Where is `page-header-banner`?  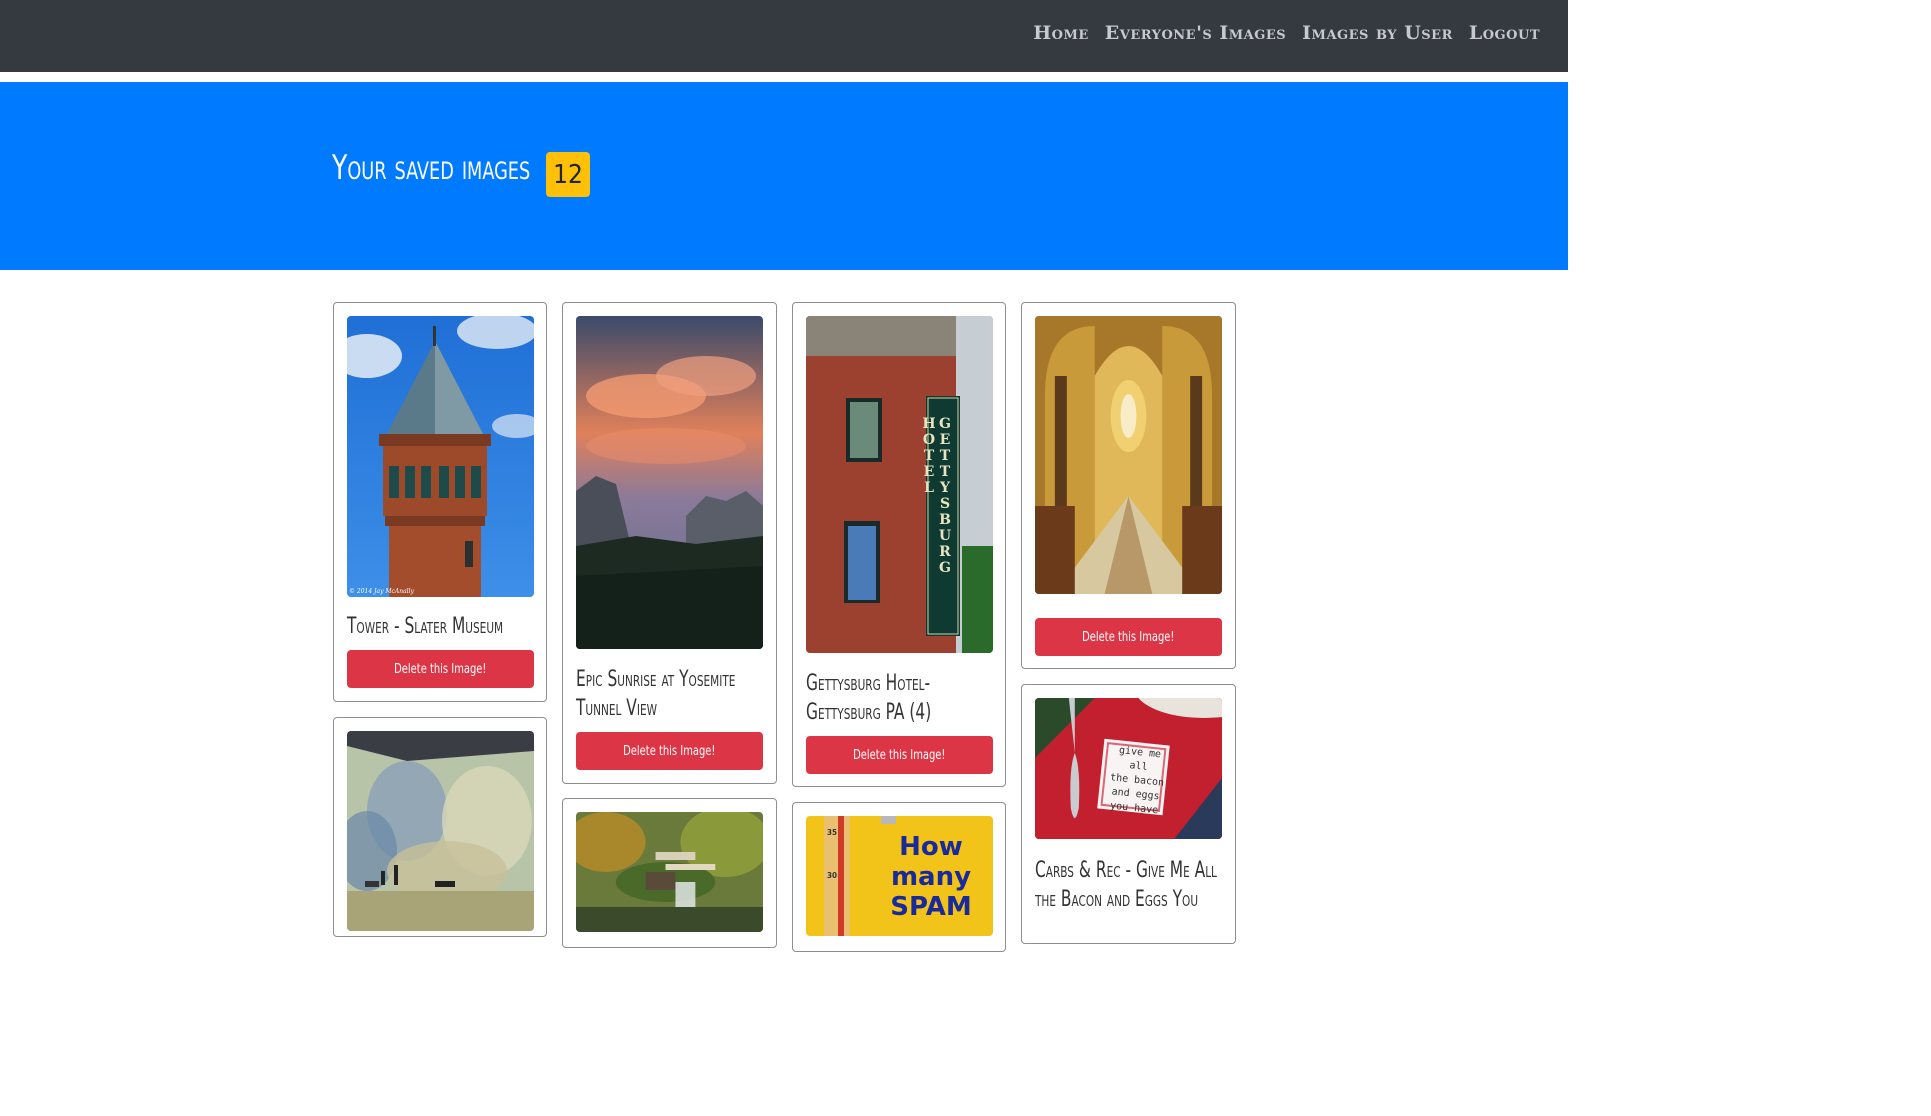 page-header-banner is located at coordinates (784, 176).